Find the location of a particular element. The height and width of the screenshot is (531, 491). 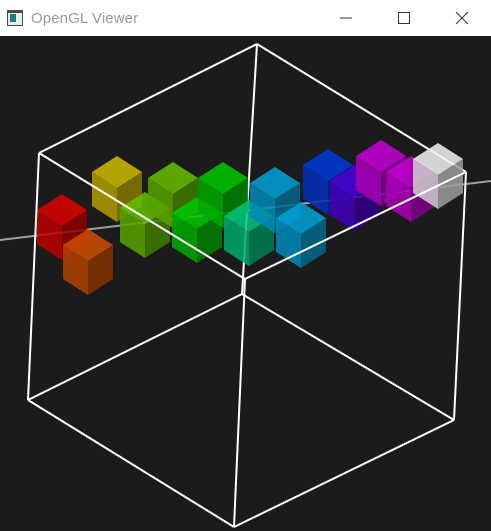

minimize-button is located at coordinates (346, 18).